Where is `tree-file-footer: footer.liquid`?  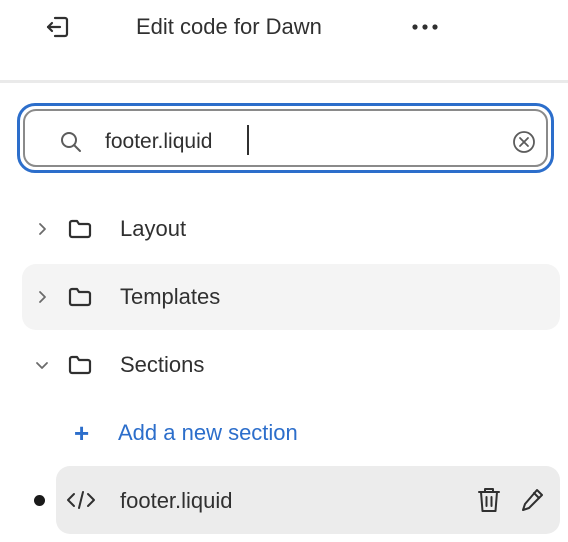
tree-file-footer: footer.liquid is located at coordinates (308, 500).